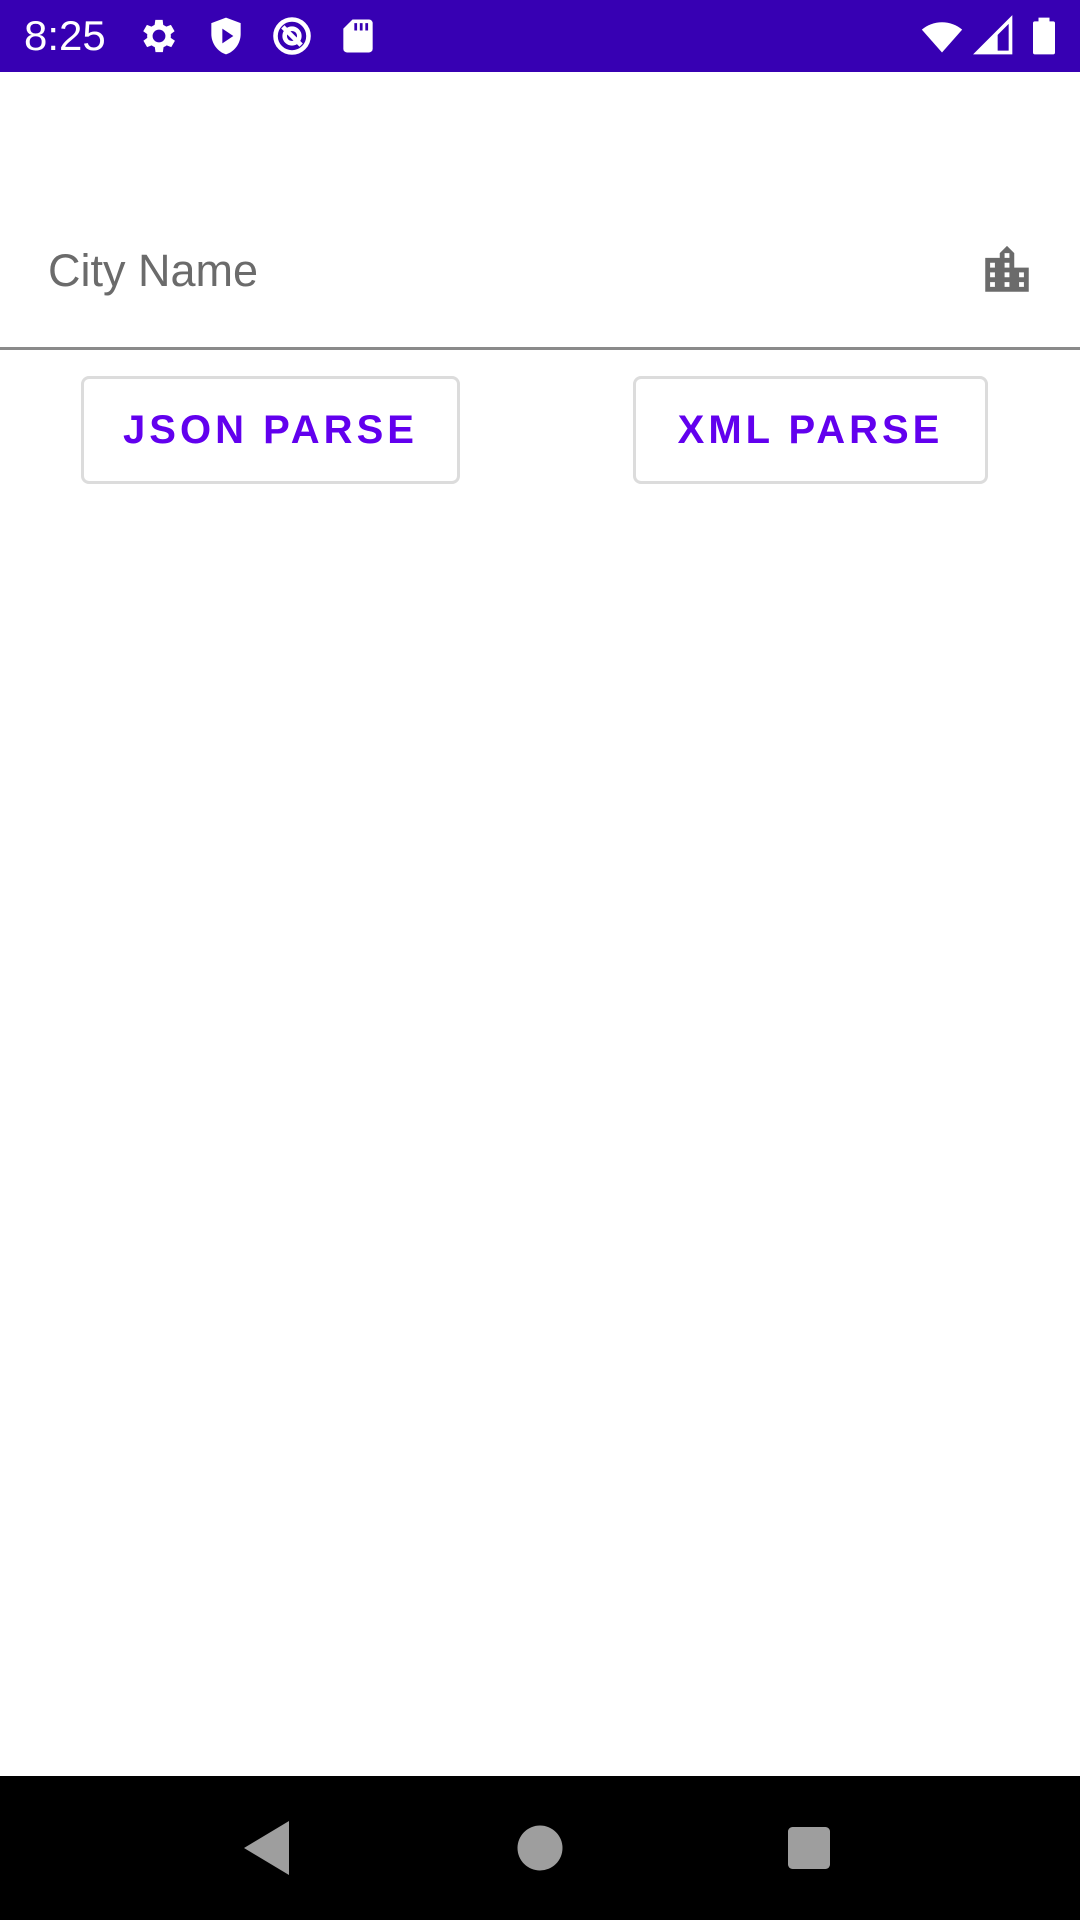 Image resolution: width=1080 pixels, height=1920 pixels. Describe the element at coordinates (1044, 36) in the screenshot. I see `battery-icon` at that location.